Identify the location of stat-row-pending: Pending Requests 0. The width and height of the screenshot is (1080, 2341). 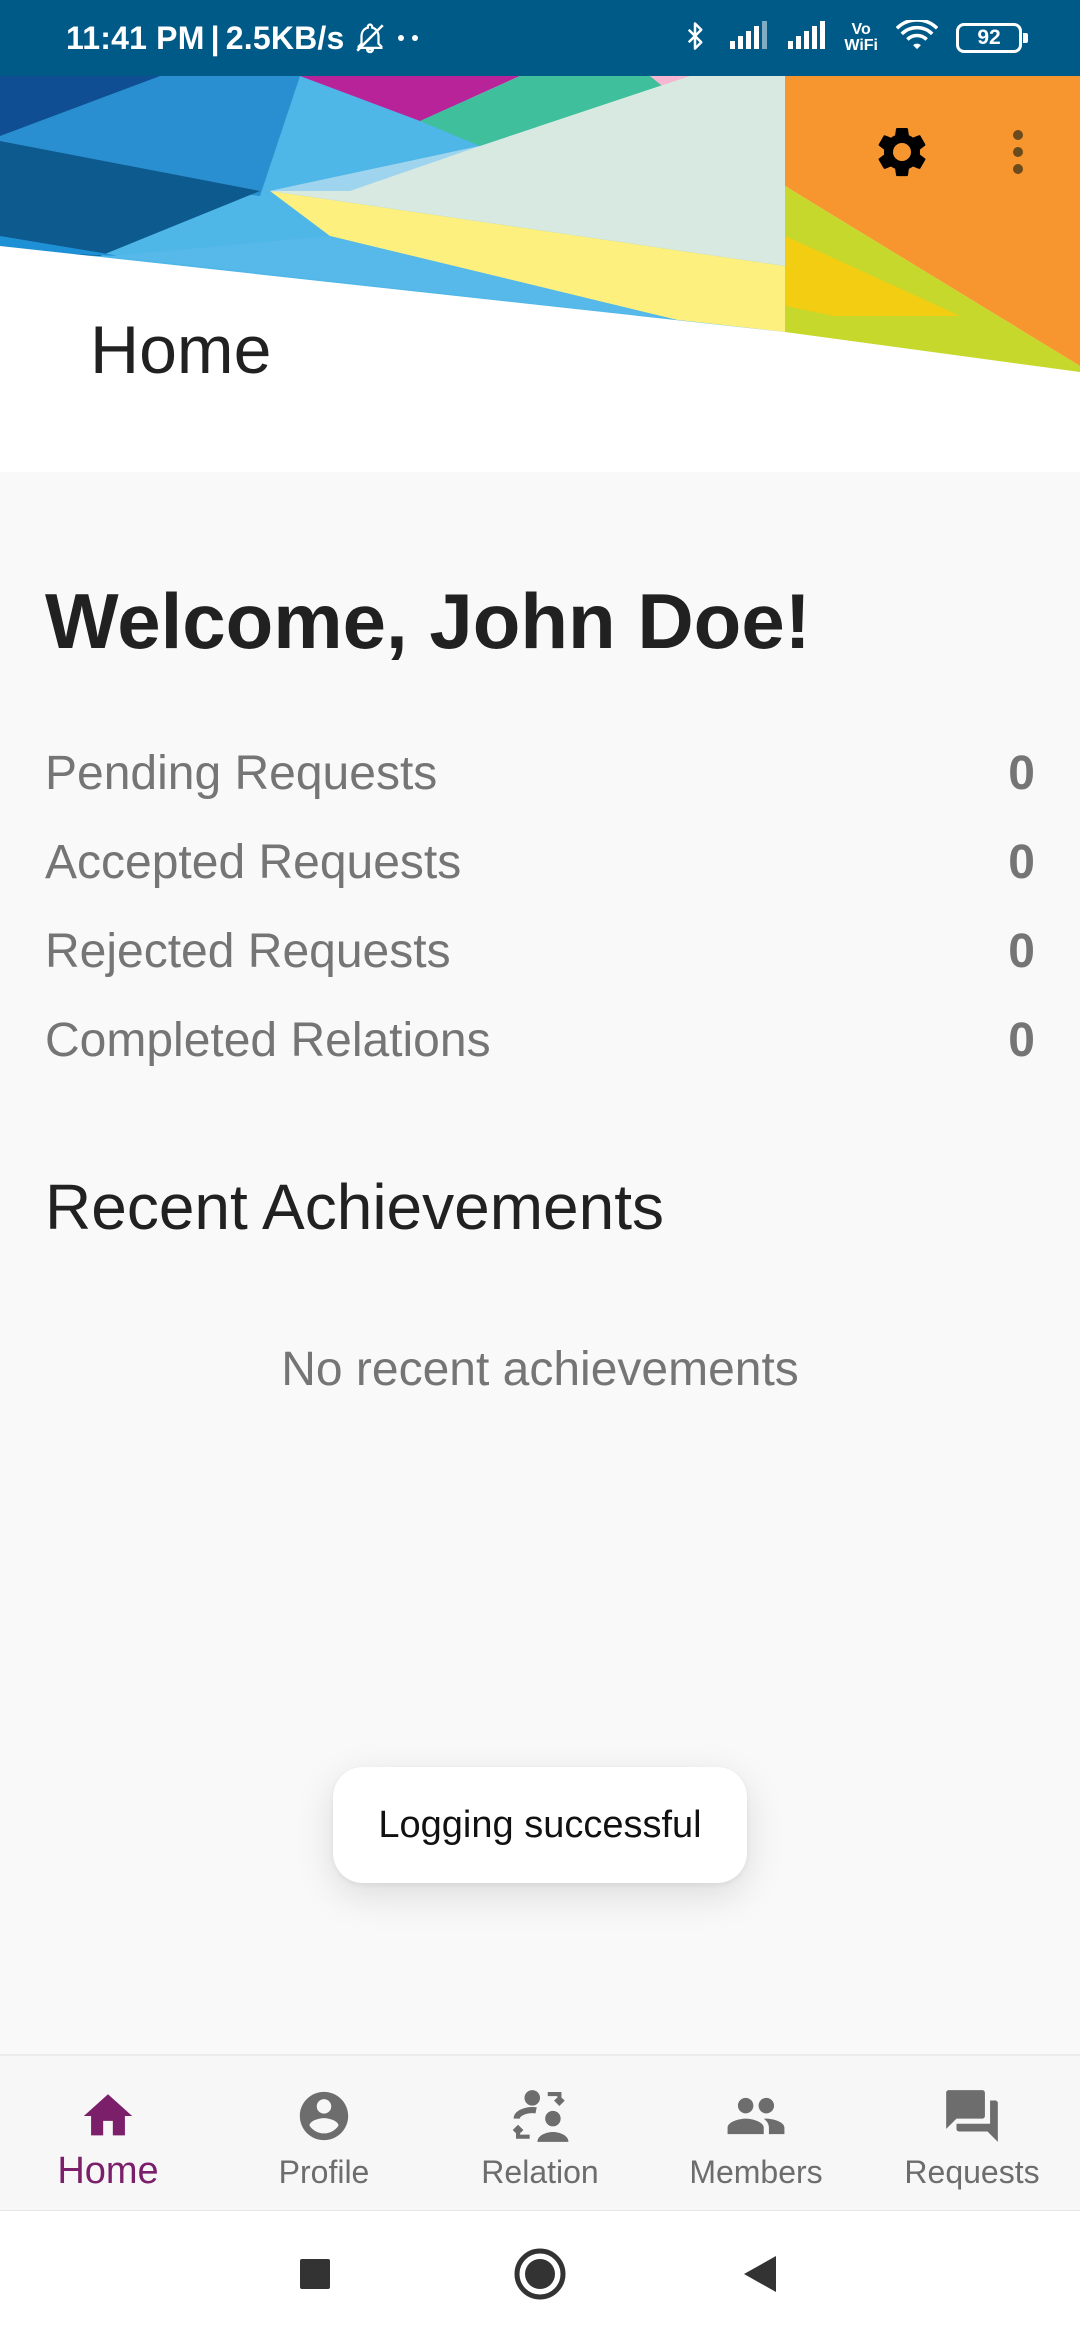
(540, 773).